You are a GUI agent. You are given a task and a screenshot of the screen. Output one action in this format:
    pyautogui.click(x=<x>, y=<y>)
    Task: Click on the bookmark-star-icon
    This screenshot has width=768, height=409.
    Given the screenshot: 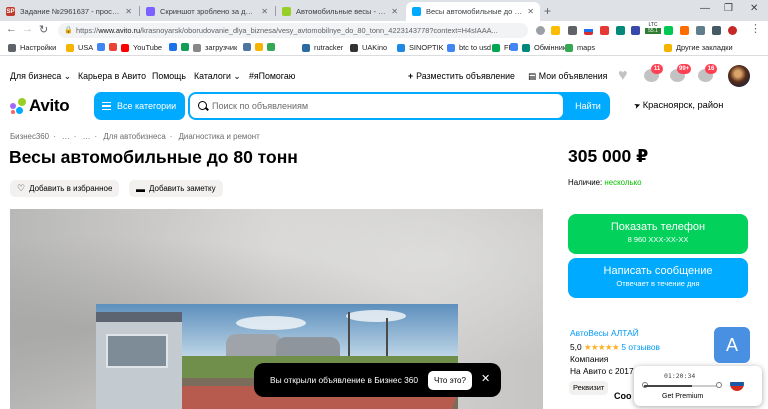 What is the action you would take?
    pyautogui.click(x=555, y=30)
    